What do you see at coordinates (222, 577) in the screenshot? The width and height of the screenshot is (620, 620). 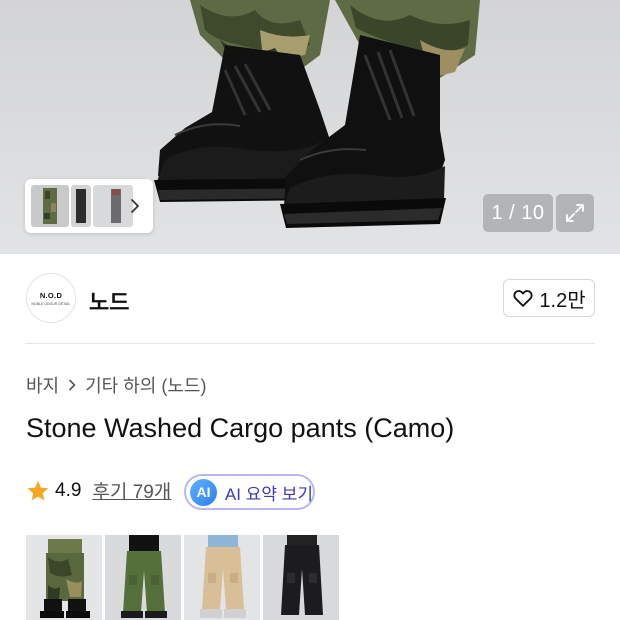 I see `variant-thumb-beige` at bounding box center [222, 577].